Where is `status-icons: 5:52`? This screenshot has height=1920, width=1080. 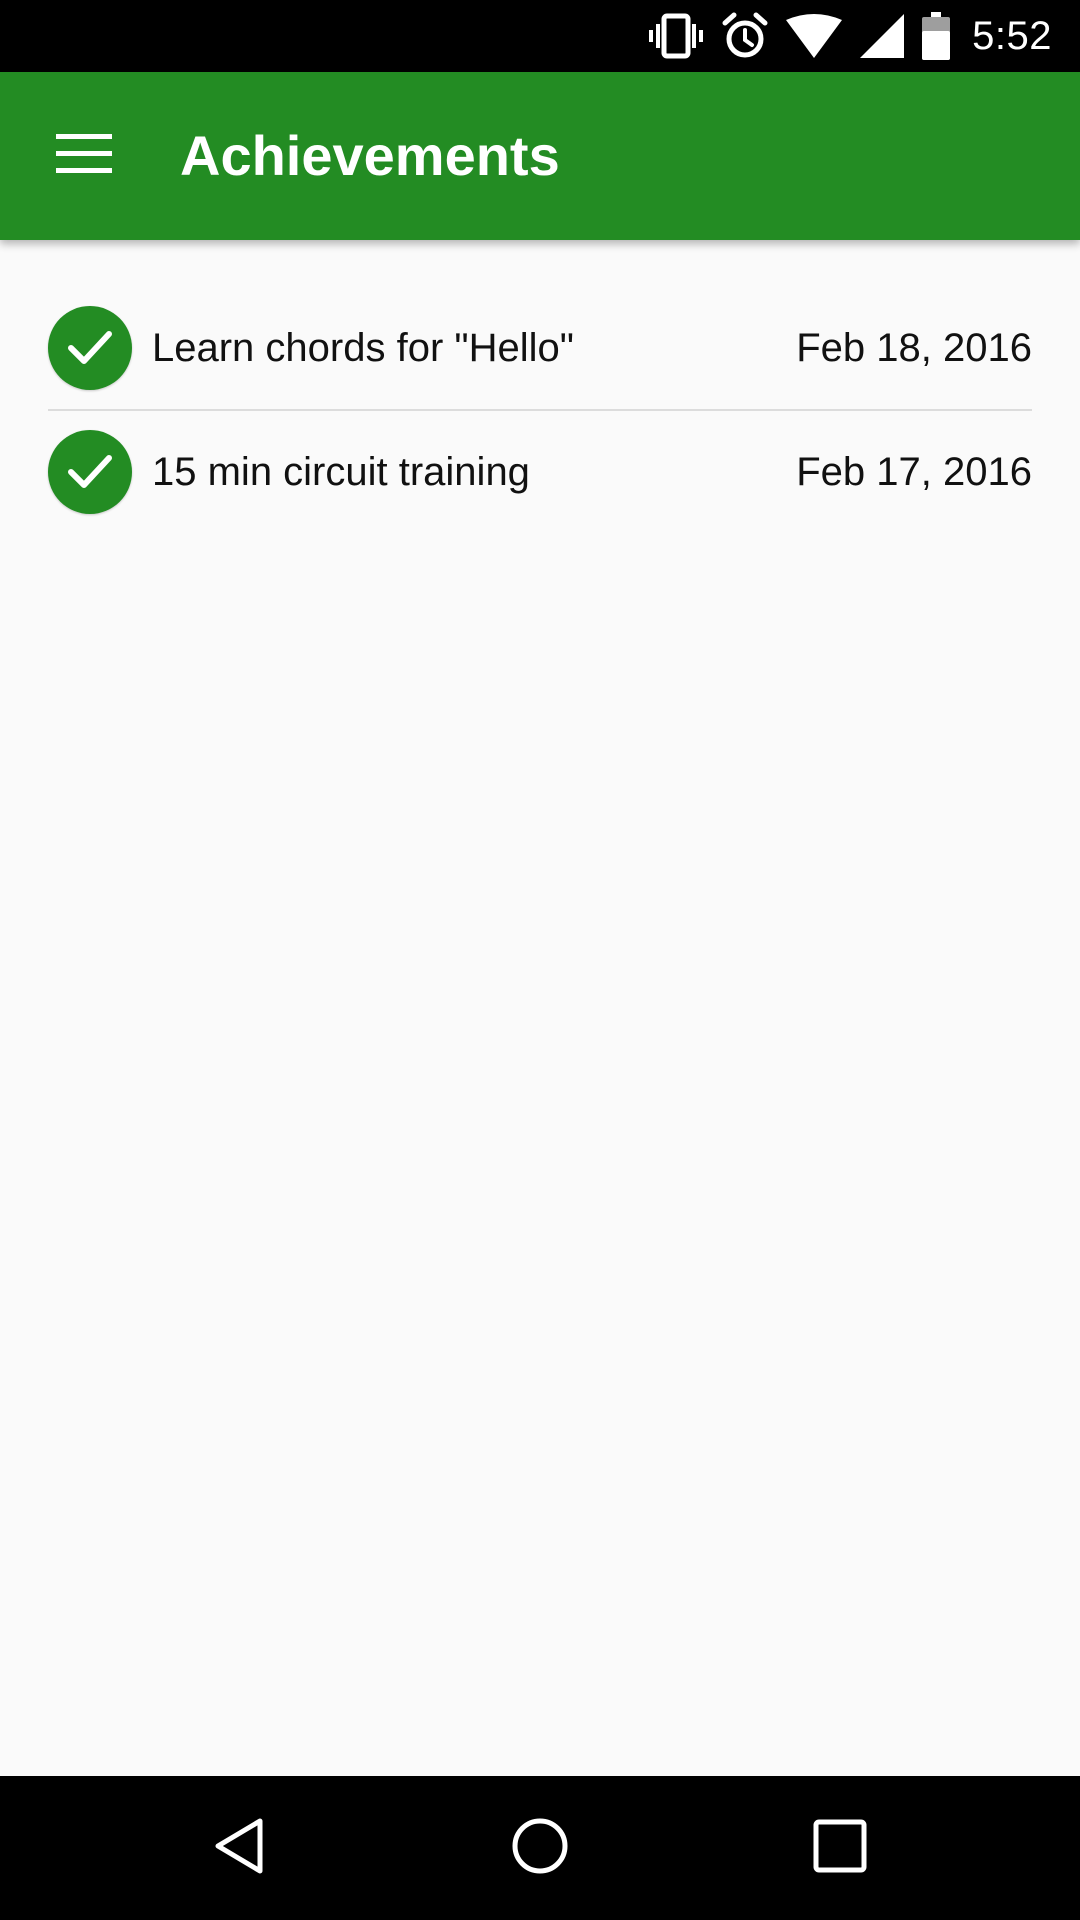 status-icons: 5:52 is located at coordinates (841, 36).